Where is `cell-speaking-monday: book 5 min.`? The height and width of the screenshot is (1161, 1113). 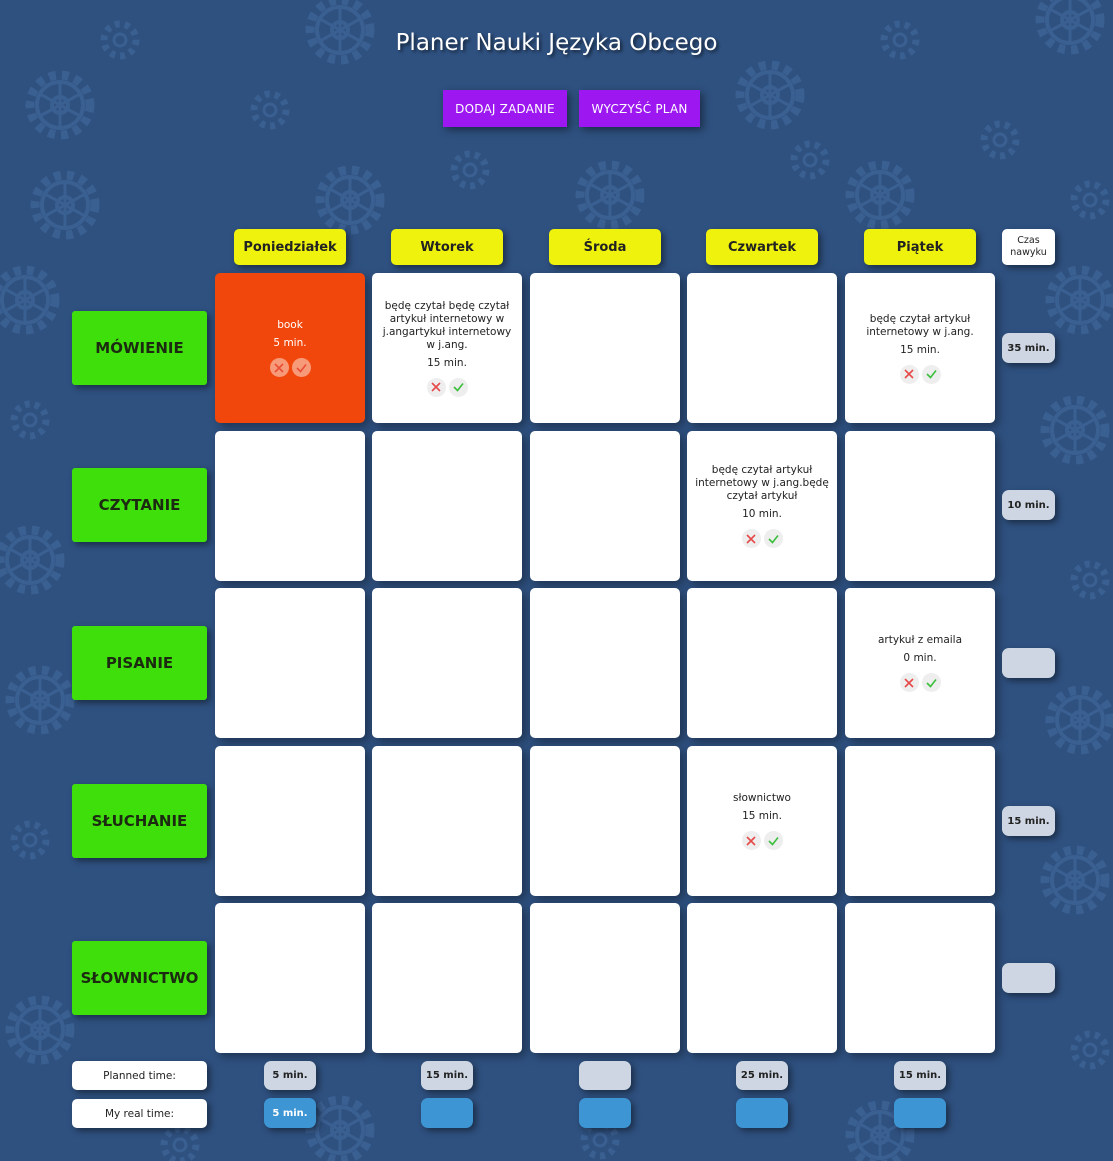 cell-speaking-monday: book 5 min. is located at coordinates (290, 348).